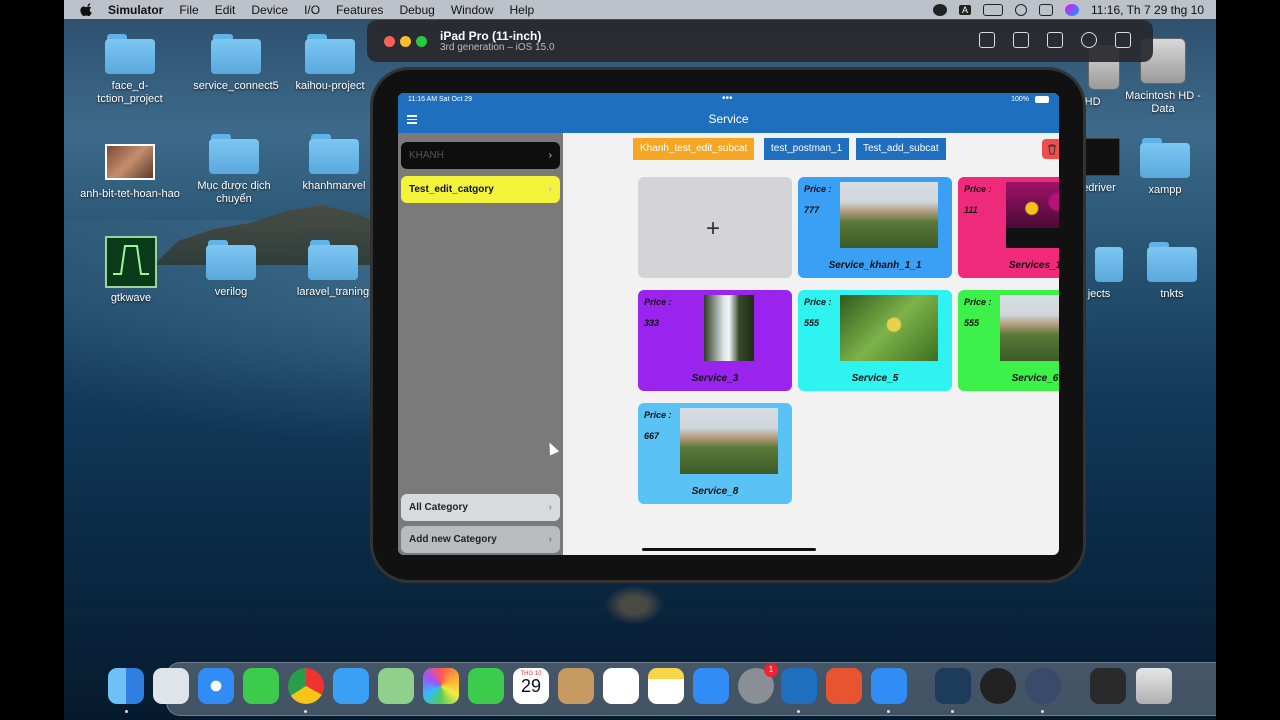 This screenshot has width=1280, height=720. I want to click on add-new-category-button: Add new Category ›, so click(480, 539).